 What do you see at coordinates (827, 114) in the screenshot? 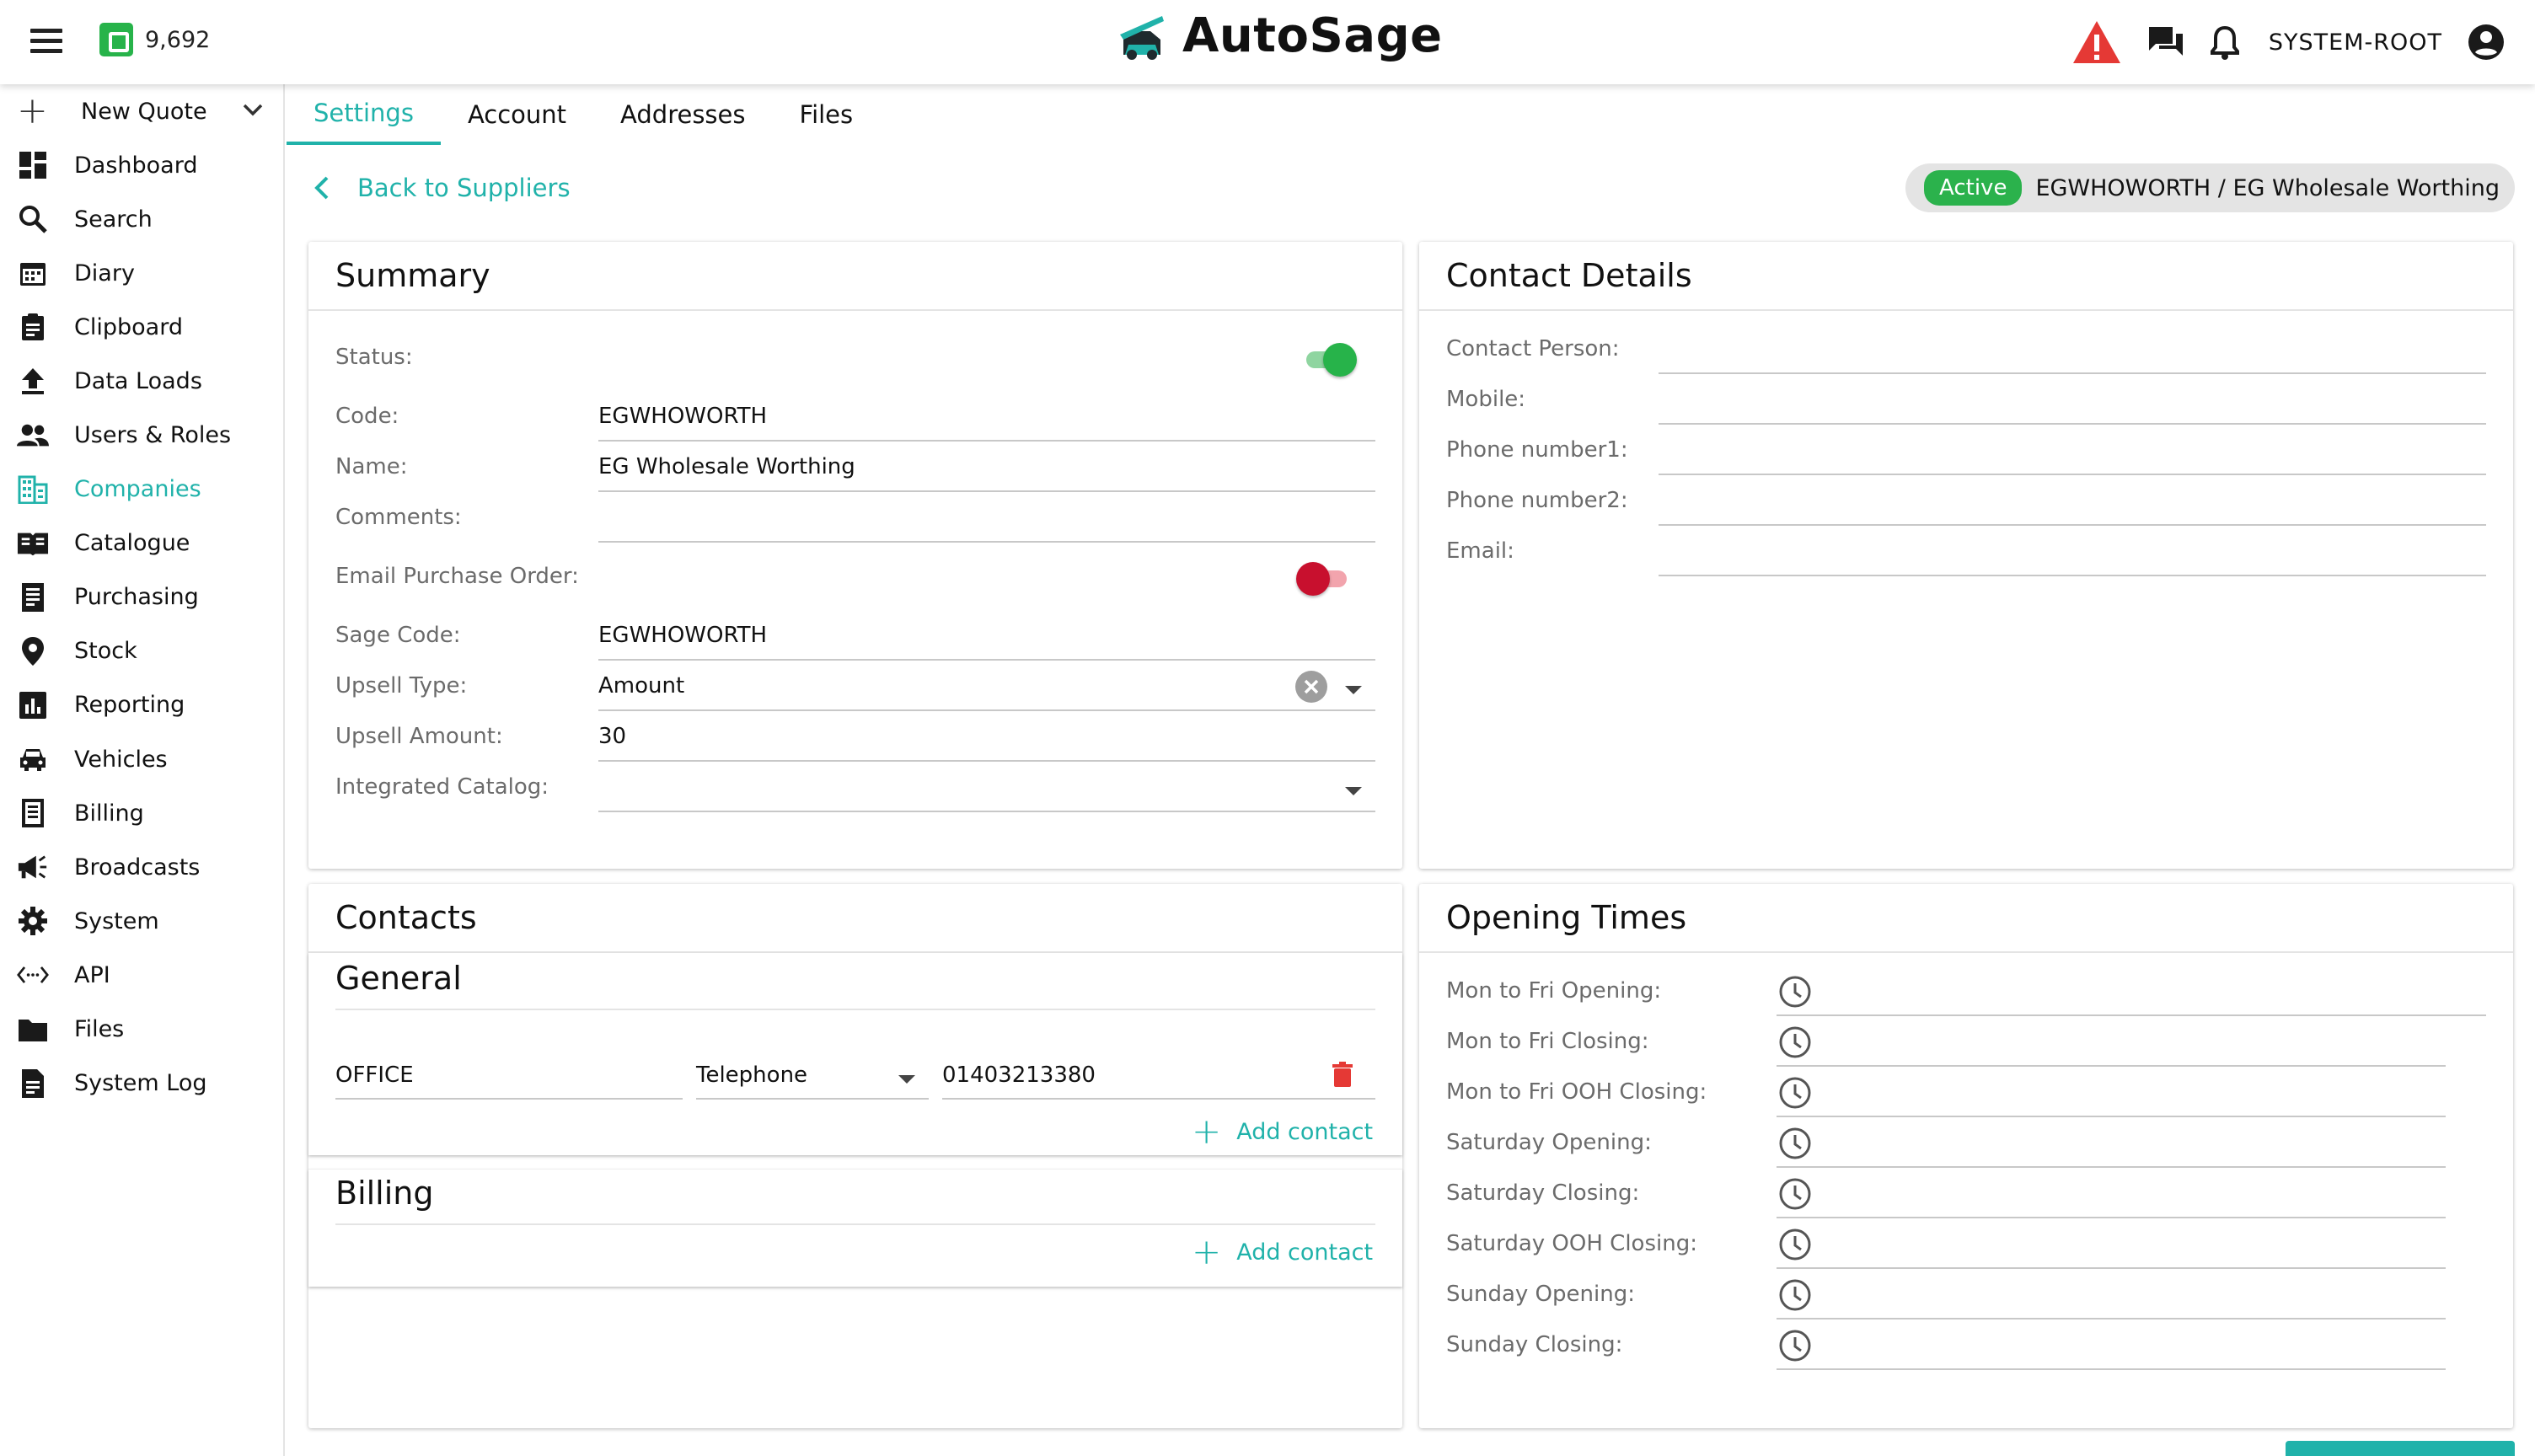
I see `tab-files: Files` at bounding box center [827, 114].